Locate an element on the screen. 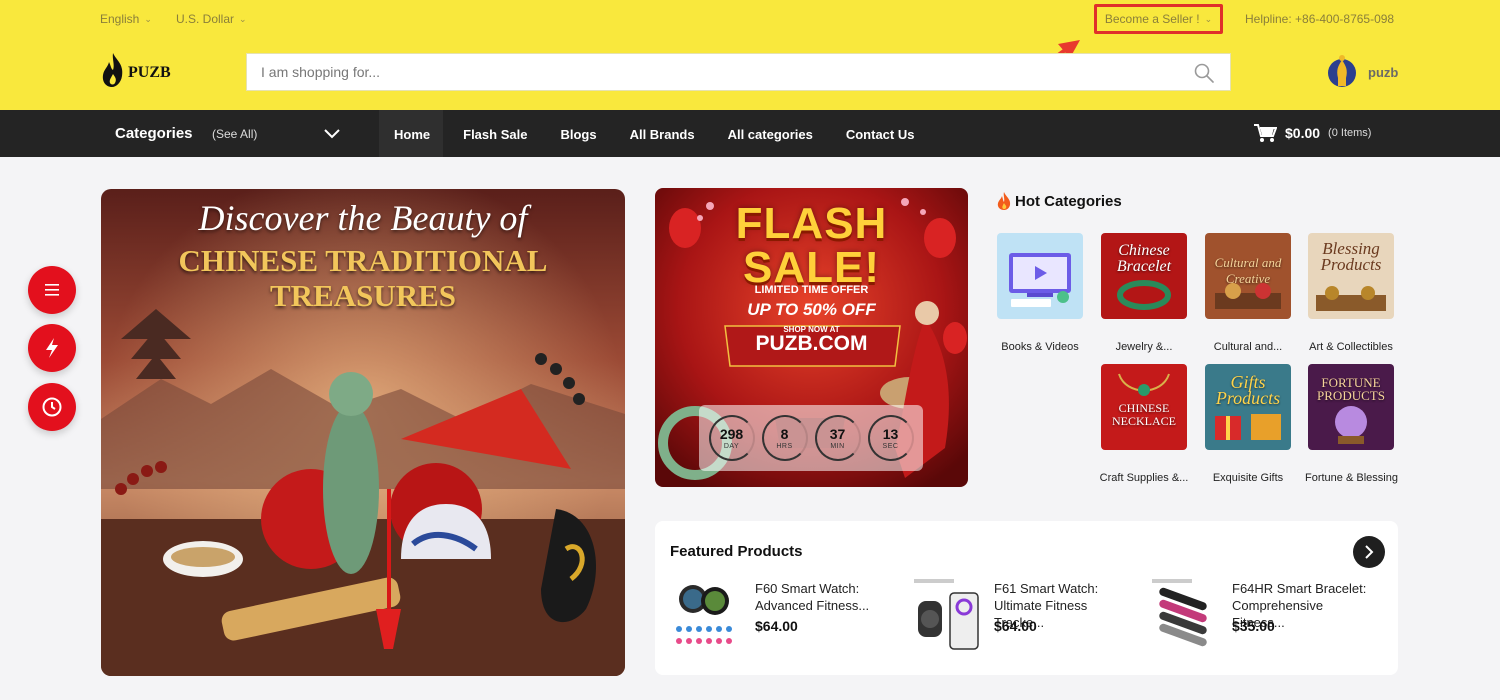 This screenshot has height=700, width=1500. countdown-value: 37 is located at coordinates (837, 433).